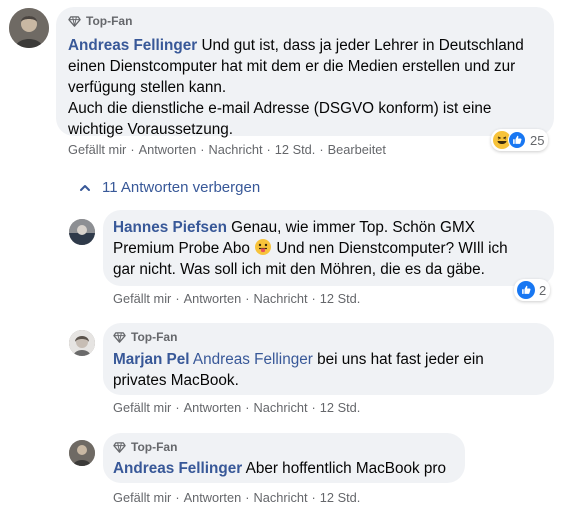  I want to click on reply-text-line1: Aber hoffentlich MacBook pro, so click(346, 468).